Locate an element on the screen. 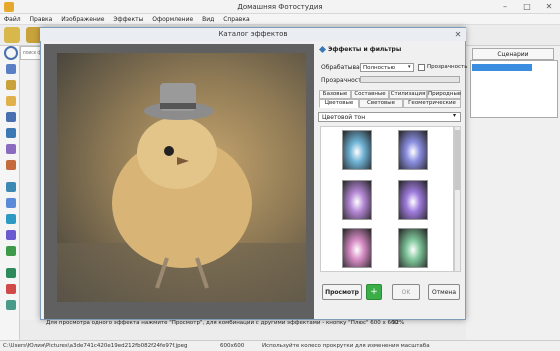 The width and height of the screenshot is (560, 351). status-image-size: 600x600 is located at coordinates (232, 346).